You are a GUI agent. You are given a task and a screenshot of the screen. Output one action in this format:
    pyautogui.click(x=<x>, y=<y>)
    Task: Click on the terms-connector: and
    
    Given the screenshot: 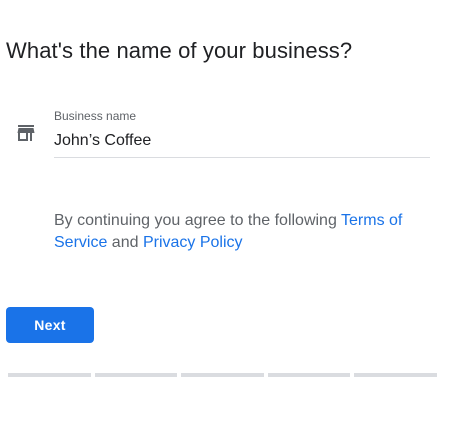 What is the action you would take?
    pyautogui.click(x=125, y=242)
    